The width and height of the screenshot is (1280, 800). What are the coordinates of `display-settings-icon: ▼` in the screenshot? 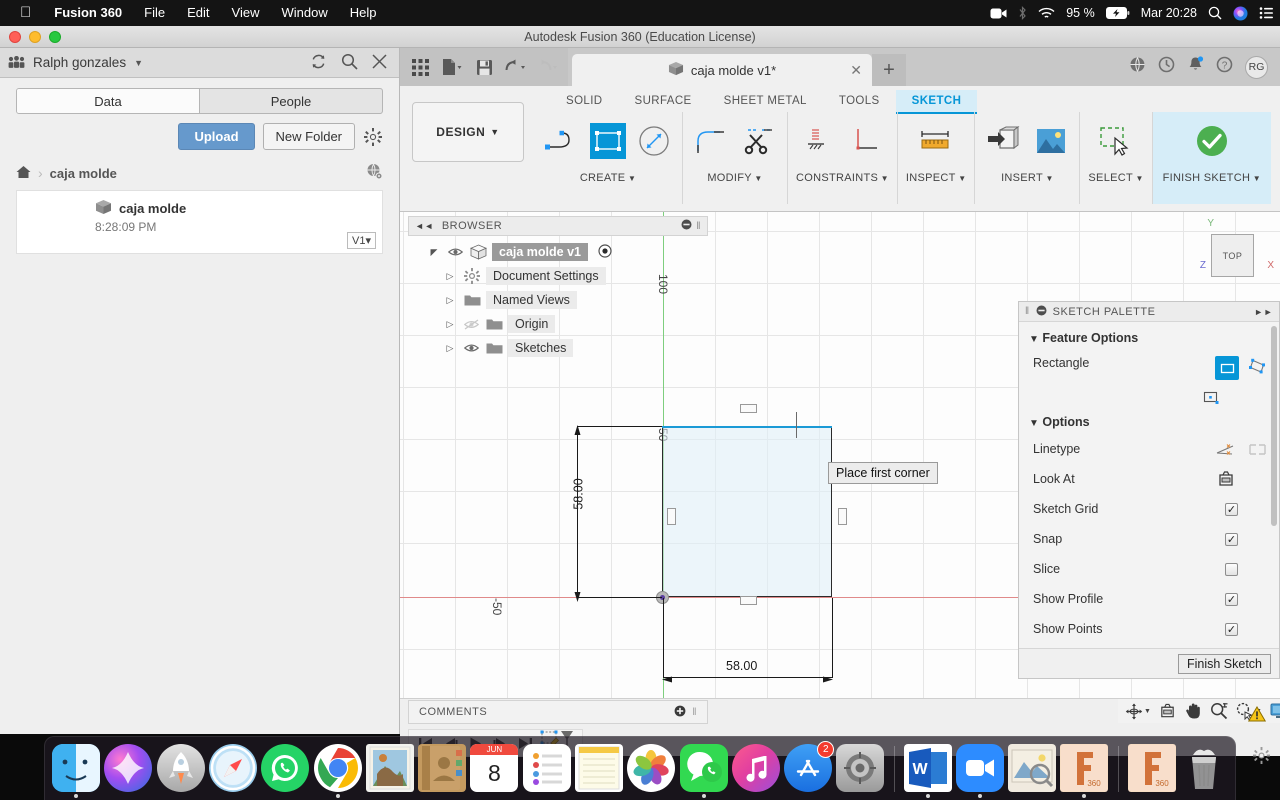 It's located at (1273, 711).